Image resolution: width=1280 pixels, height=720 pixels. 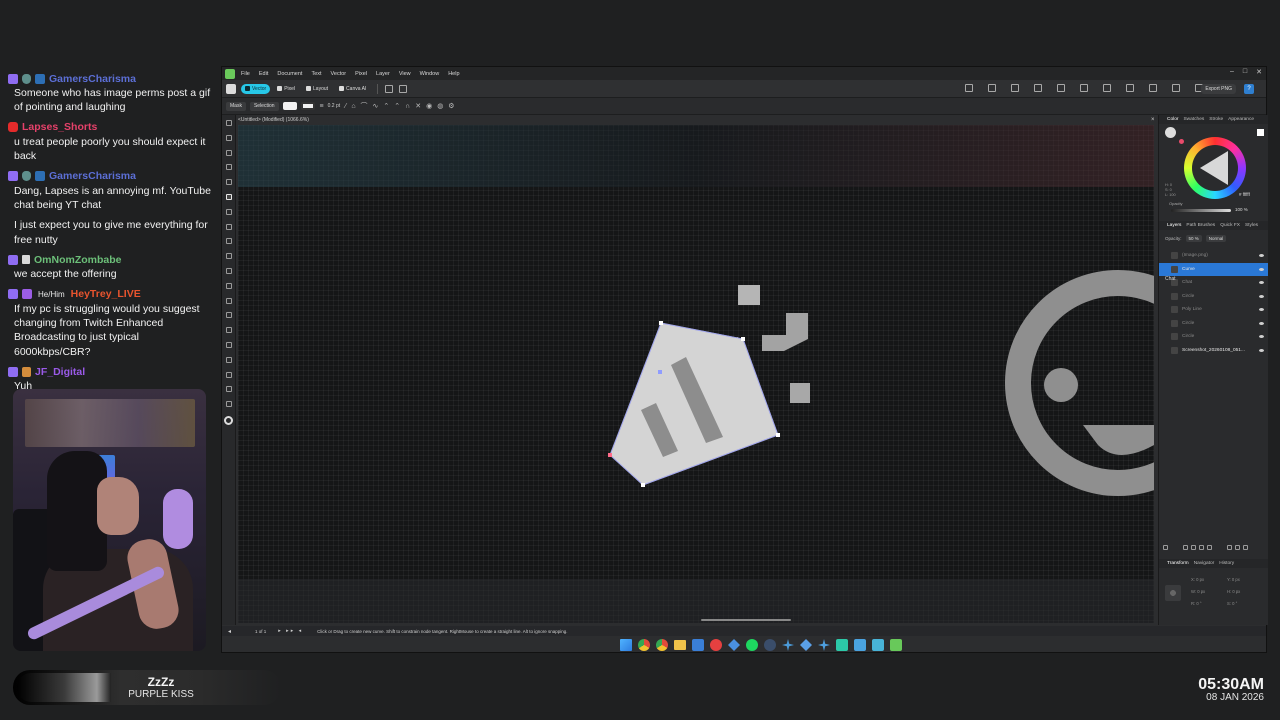 What do you see at coordinates (316, 74) in the screenshot?
I see `menu-text: Text` at bounding box center [316, 74].